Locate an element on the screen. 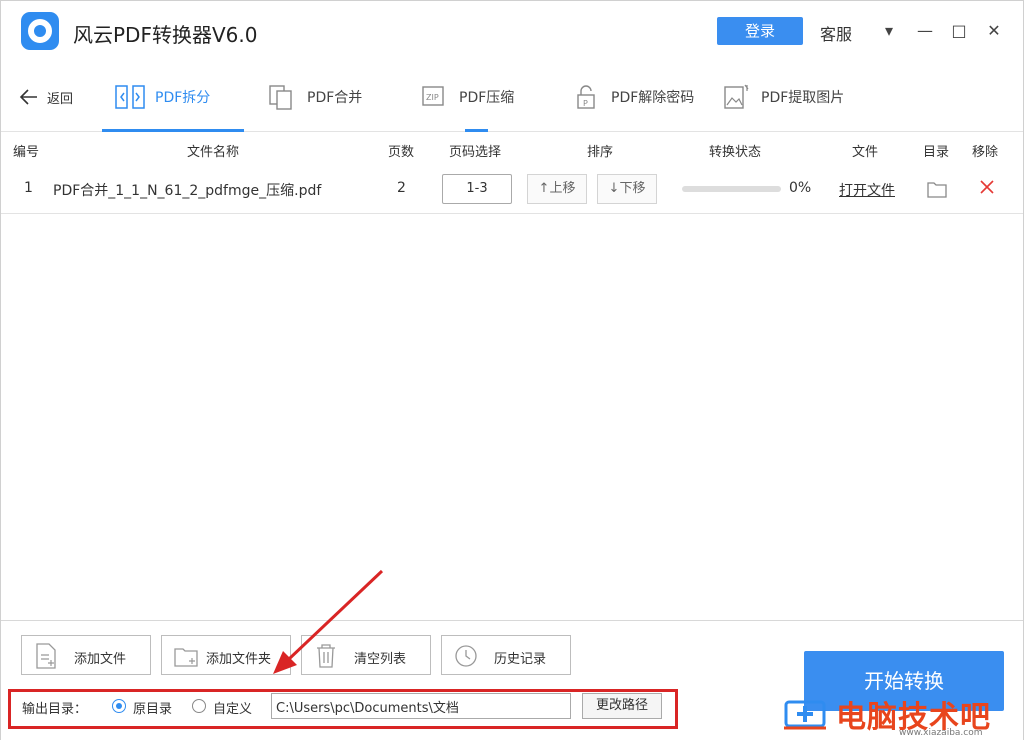 Image resolution: width=1024 pixels, height=740 pixels. back-label: 返回 is located at coordinates (60, 99).